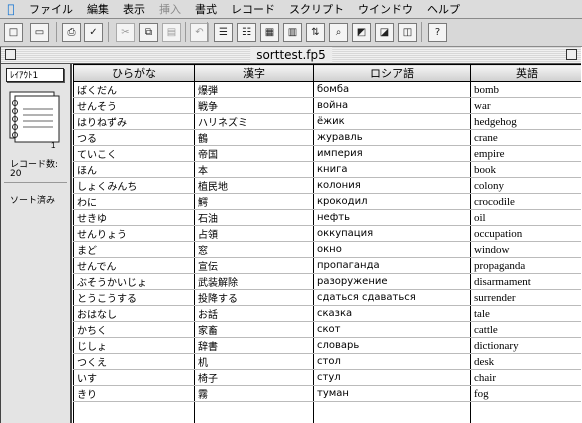  What do you see at coordinates (392, 73) in the screenshot?
I see `column-header: ロシア語` at bounding box center [392, 73].